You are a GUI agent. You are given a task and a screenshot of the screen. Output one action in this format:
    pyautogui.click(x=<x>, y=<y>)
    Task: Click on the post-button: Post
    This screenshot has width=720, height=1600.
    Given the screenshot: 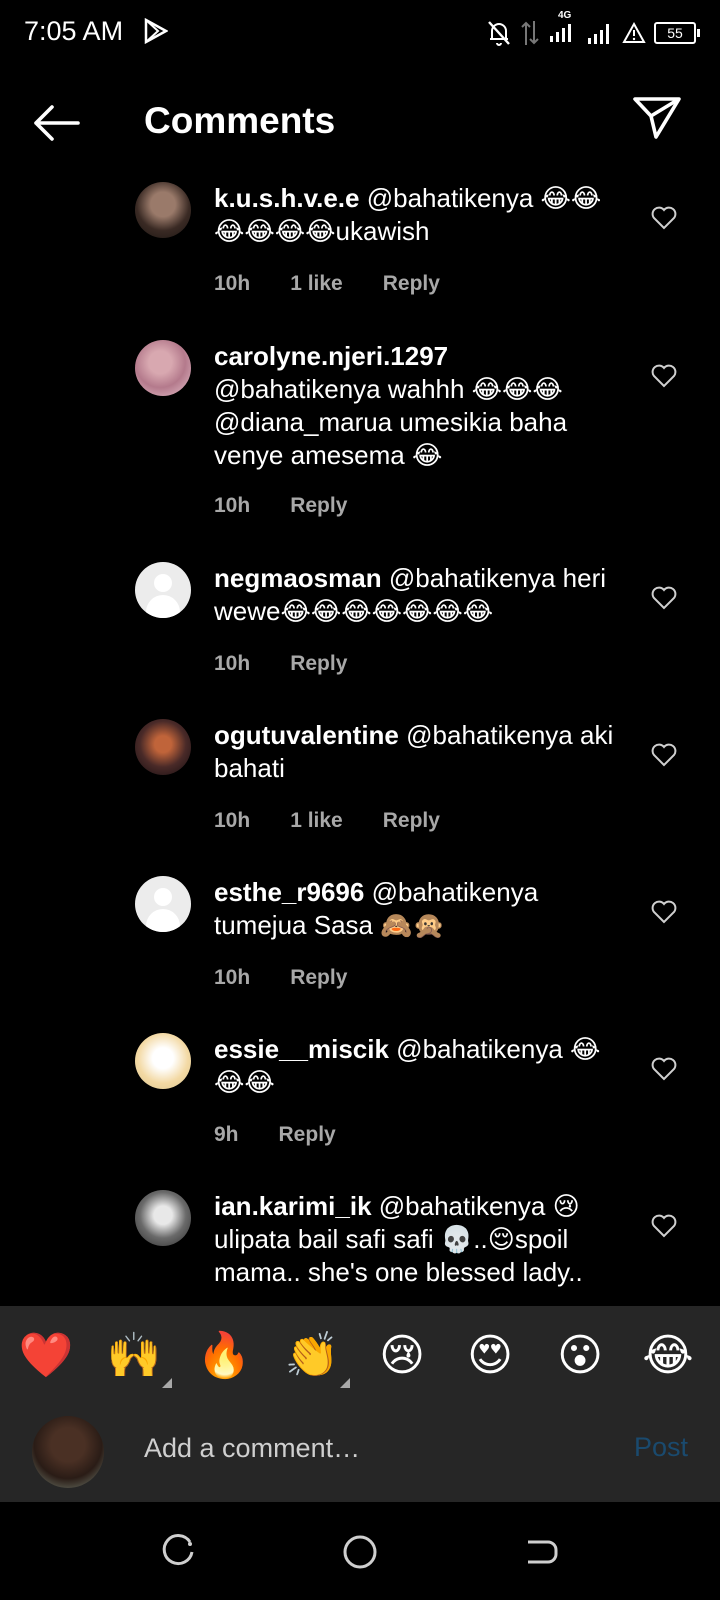 What is the action you would take?
    pyautogui.click(x=661, y=1447)
    